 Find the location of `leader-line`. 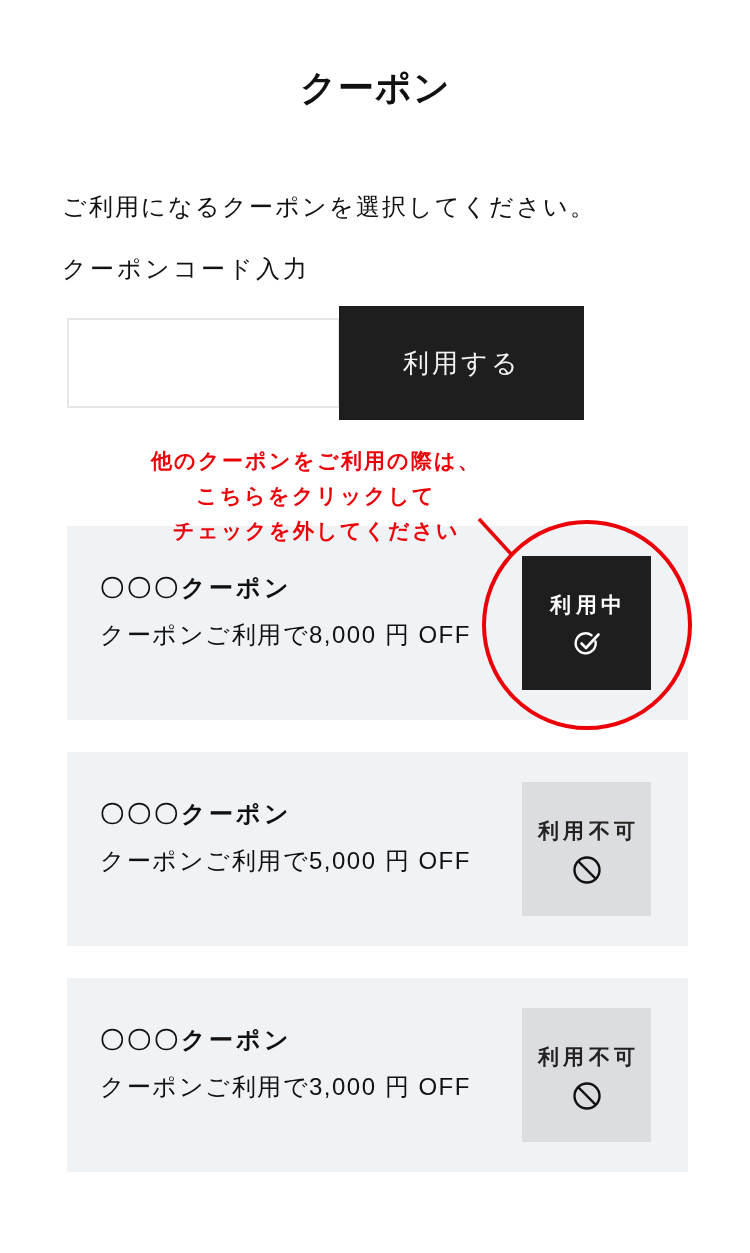

leader-line is located at coordinates (495, 537).